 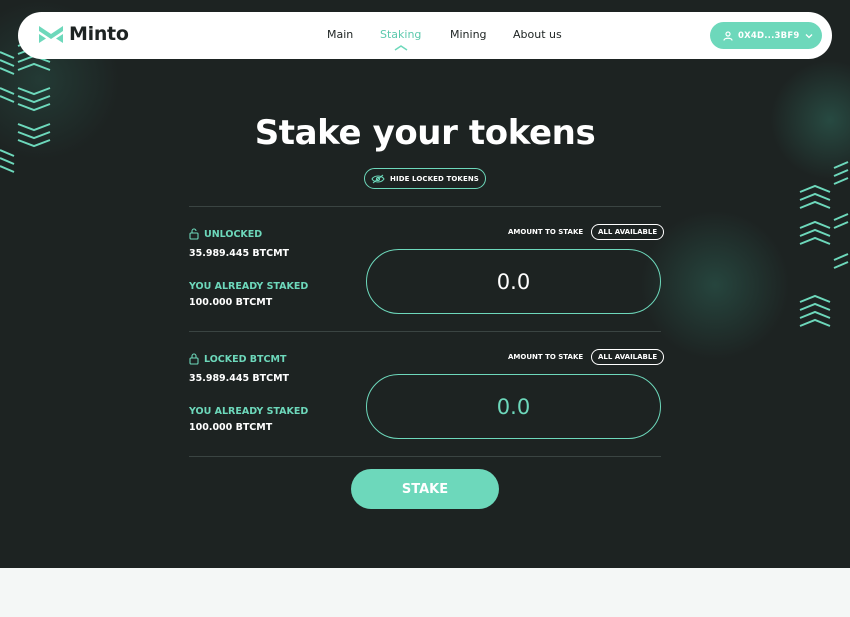 What do you see at coordinates (809, 35) in the screenshot?
I see `chevron-down-icon` at bounding box center [809, 35].